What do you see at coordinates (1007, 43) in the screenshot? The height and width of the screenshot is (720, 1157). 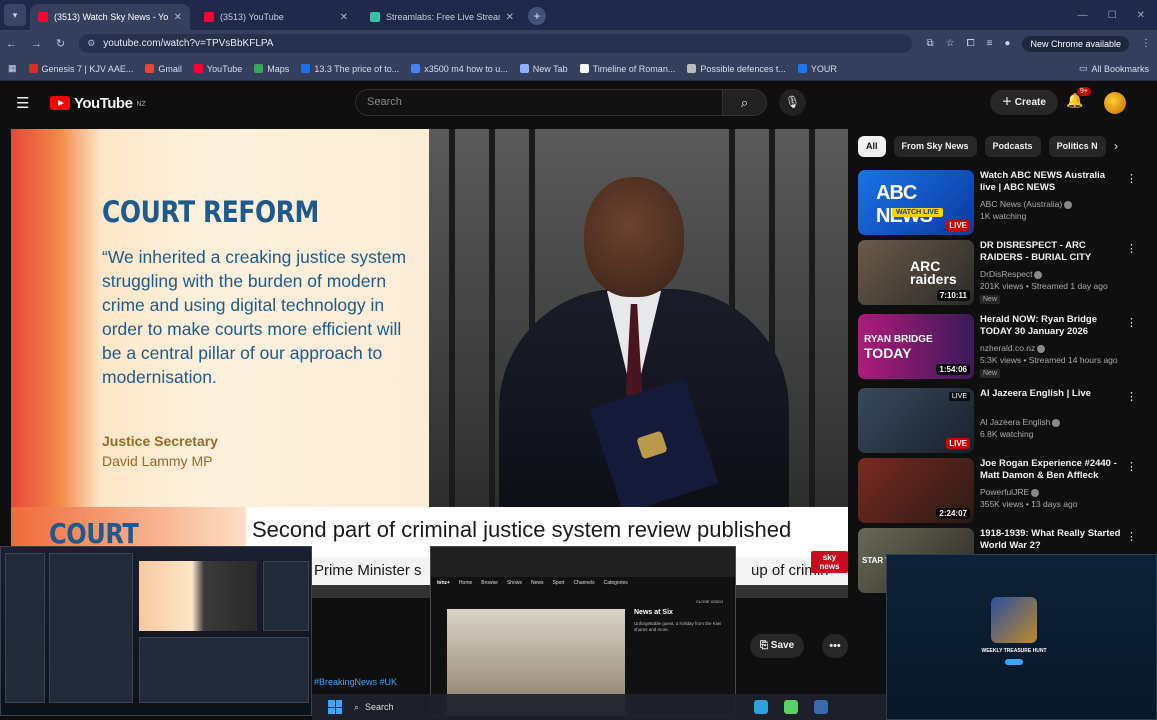 I see `profile-icon: ●` at bounding box center [1007, 43].